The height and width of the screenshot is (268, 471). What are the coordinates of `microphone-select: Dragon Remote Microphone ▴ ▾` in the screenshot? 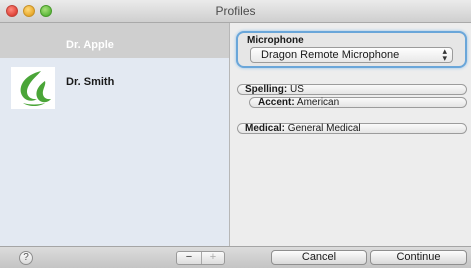 It's located at (351, 55).